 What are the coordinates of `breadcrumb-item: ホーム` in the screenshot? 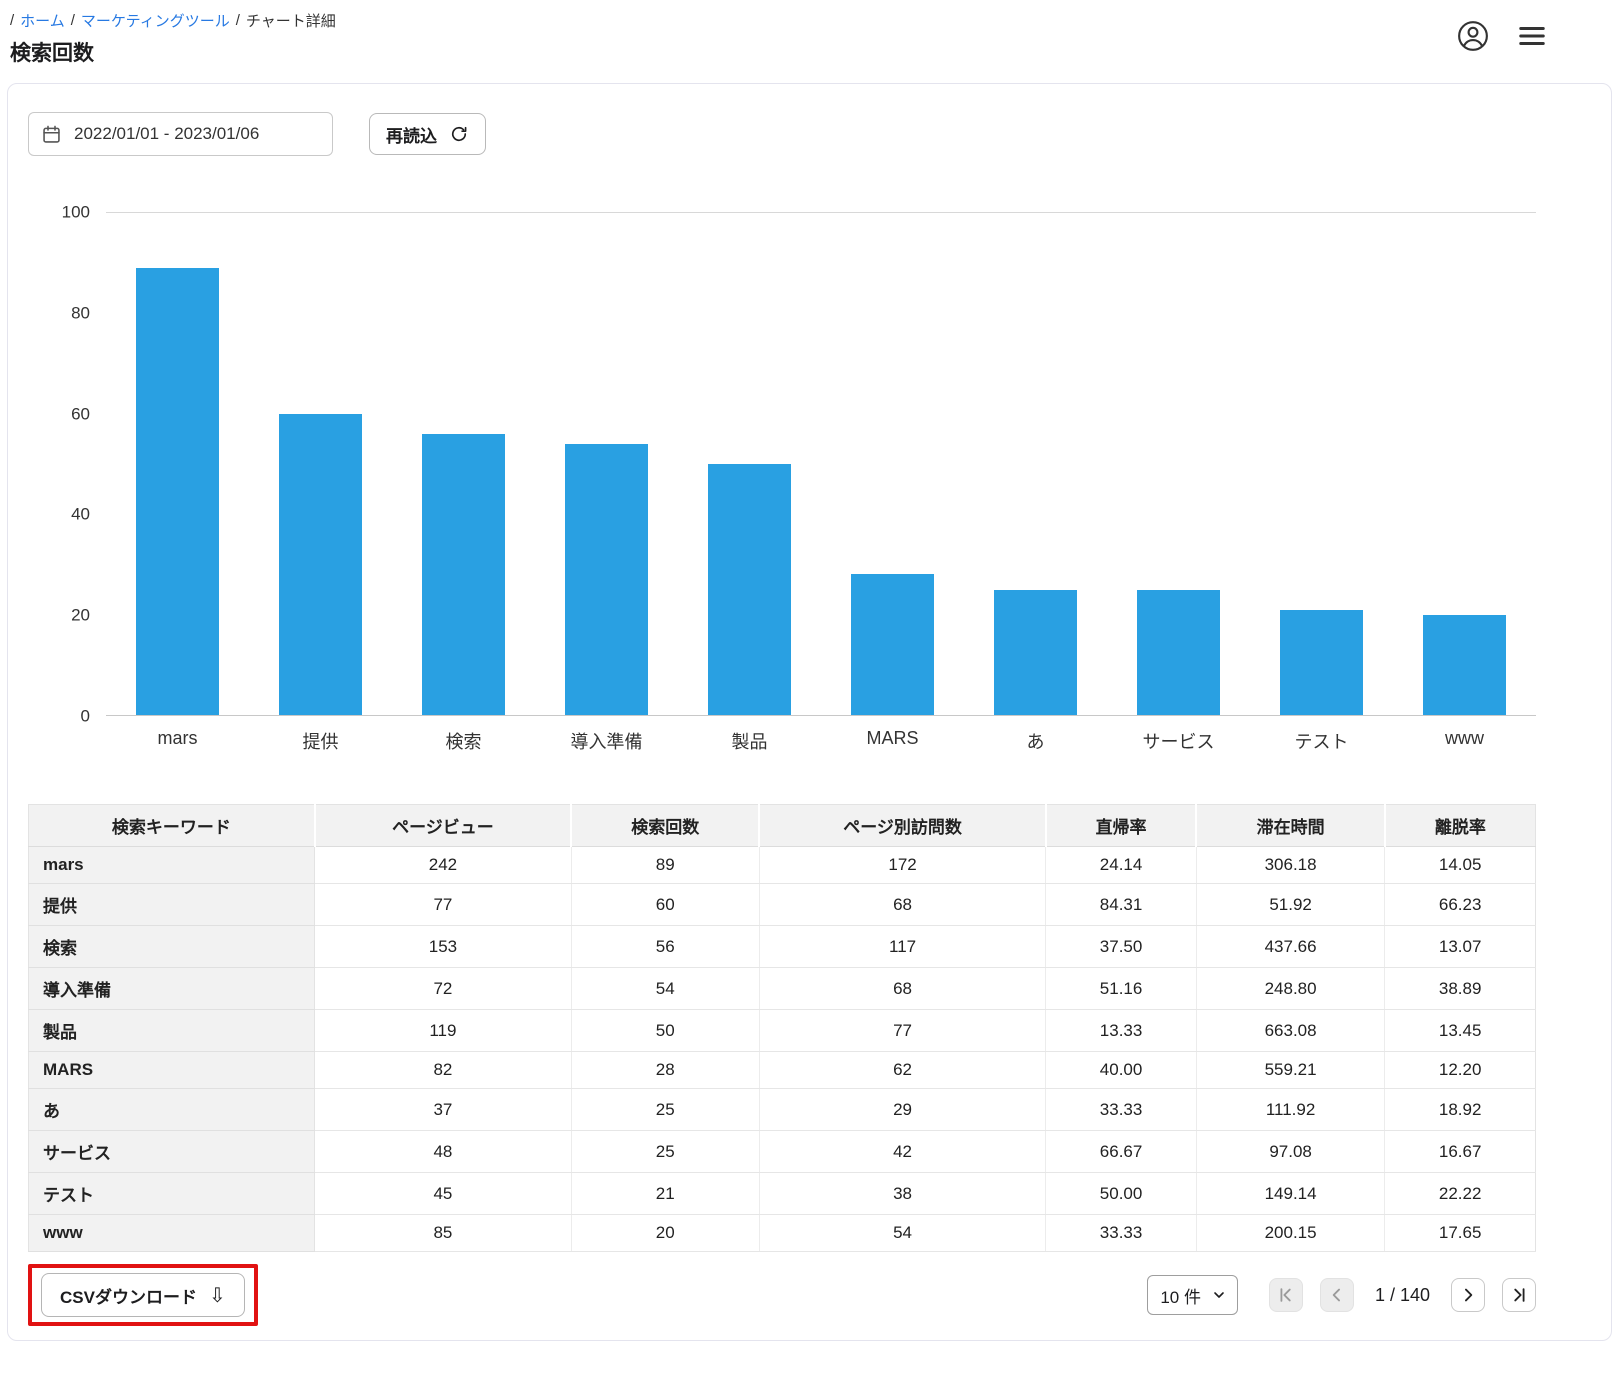 It's located at (42, 20).